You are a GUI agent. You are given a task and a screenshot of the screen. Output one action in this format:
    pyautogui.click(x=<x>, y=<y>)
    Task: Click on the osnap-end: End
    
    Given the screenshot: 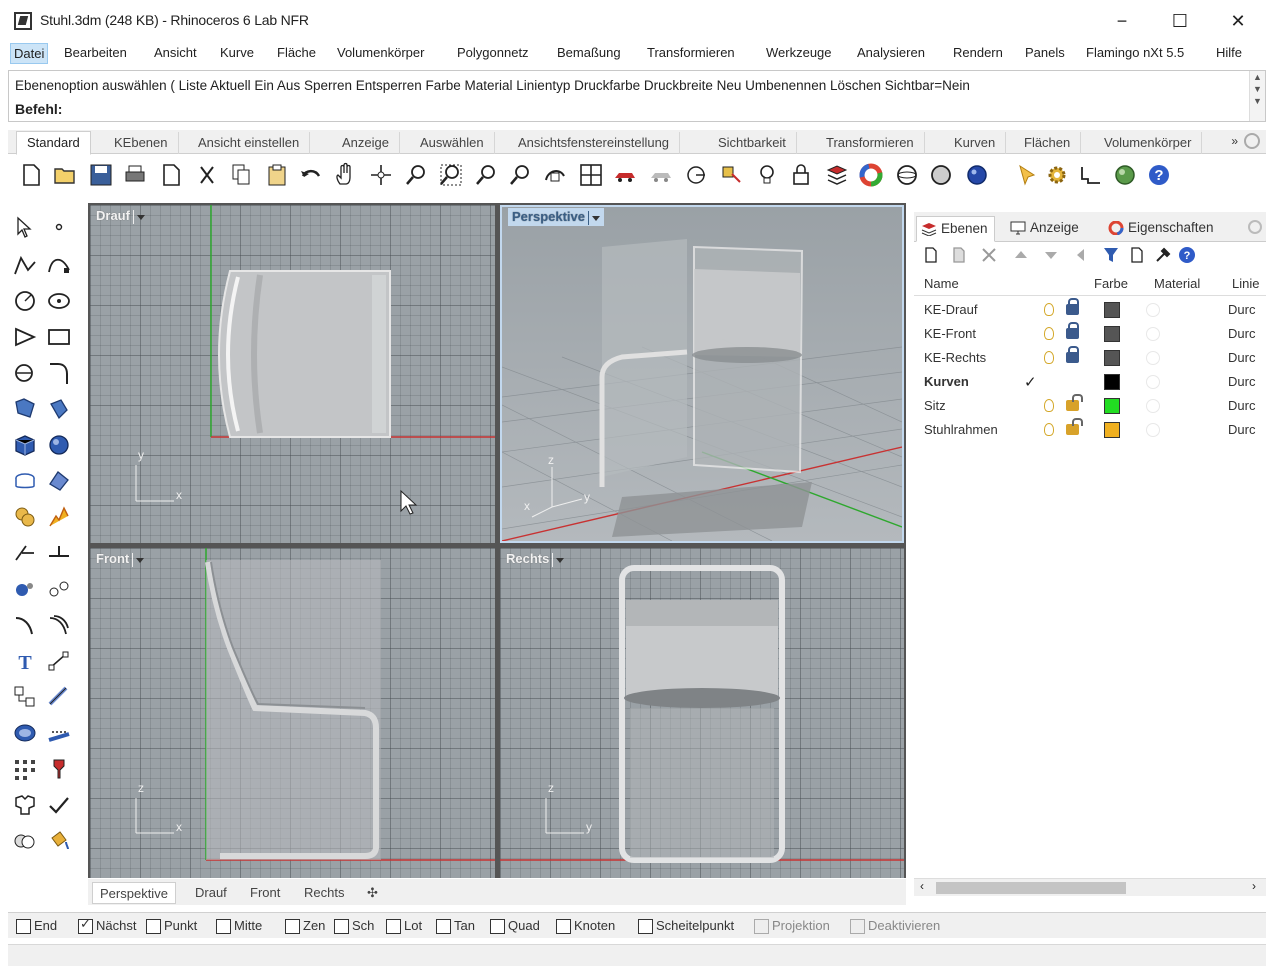 What is the action you would take?
    pyautogui.click(x=36, y=926)
    